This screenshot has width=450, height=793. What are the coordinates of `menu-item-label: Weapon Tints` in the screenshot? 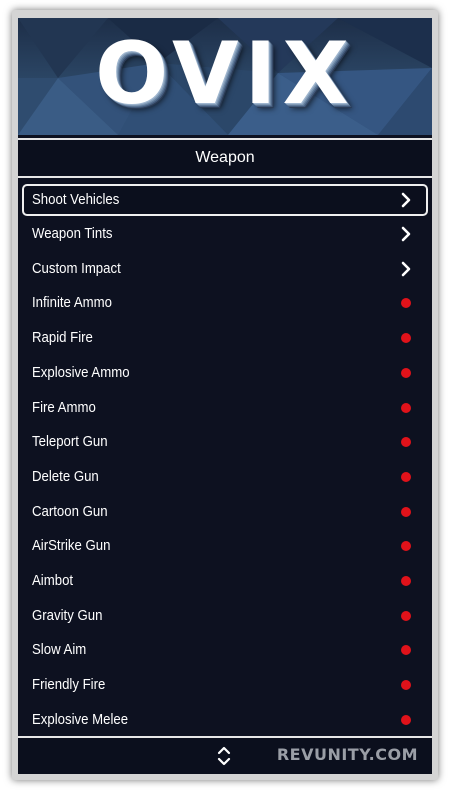 It's located at (72, 233).